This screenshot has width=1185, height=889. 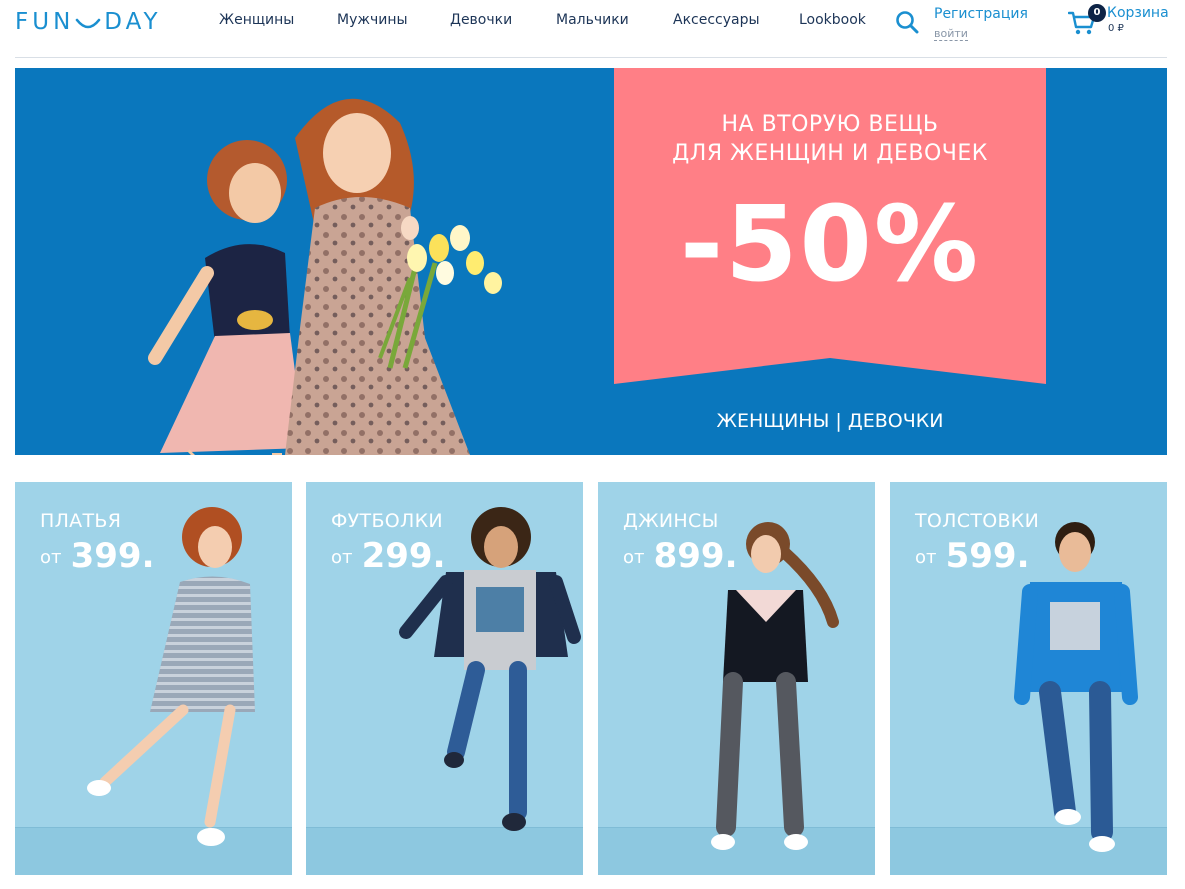 What do you see at coordinates (736, 20) in the screenshot?
I see `nav-item-accessories: Аксессуары` at bounding box center [736, 20].